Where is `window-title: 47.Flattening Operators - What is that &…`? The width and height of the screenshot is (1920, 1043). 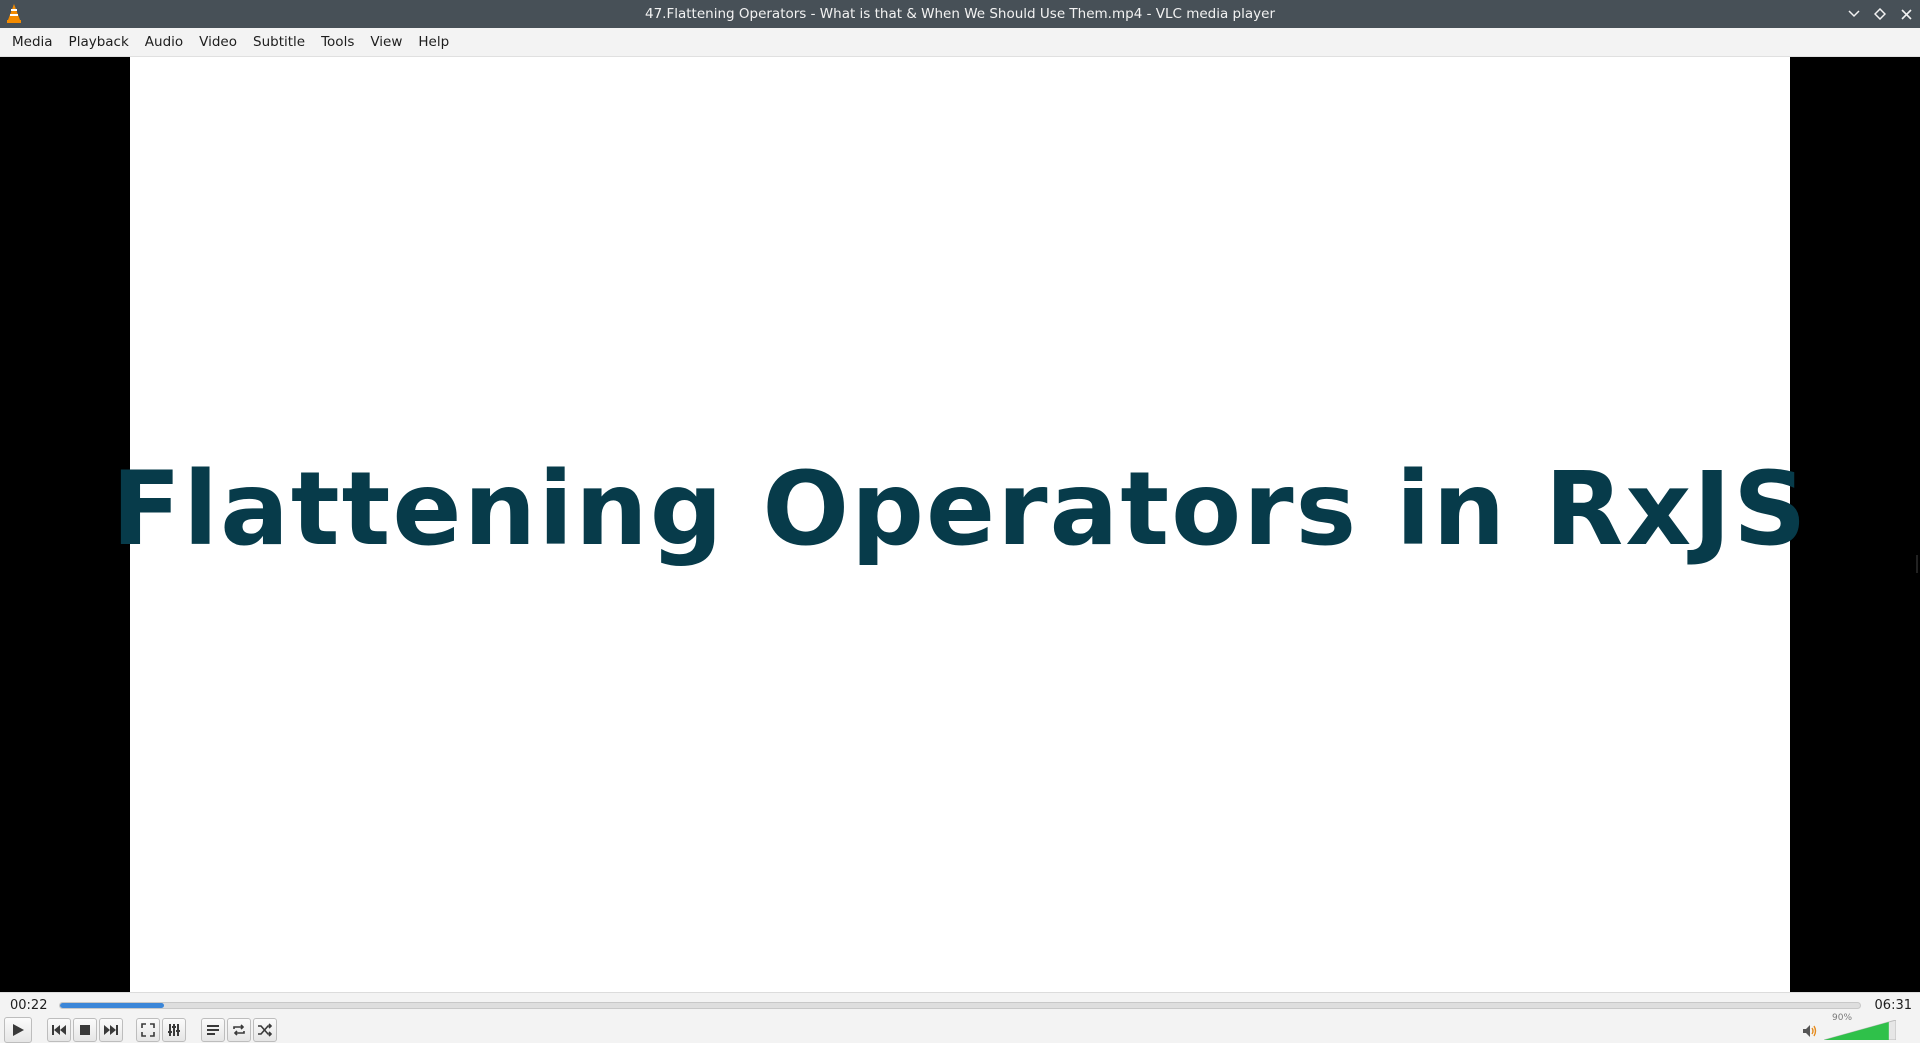 window-title: 47.Flattening Operators - What is that &… is located at coordinates (960, 14).